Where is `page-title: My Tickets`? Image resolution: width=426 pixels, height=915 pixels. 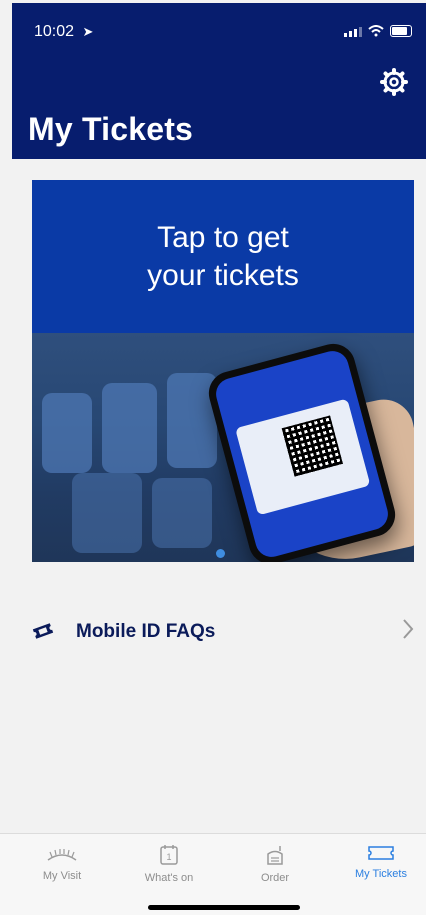 page-title: My Tickets is located at coordinates (111, 129).